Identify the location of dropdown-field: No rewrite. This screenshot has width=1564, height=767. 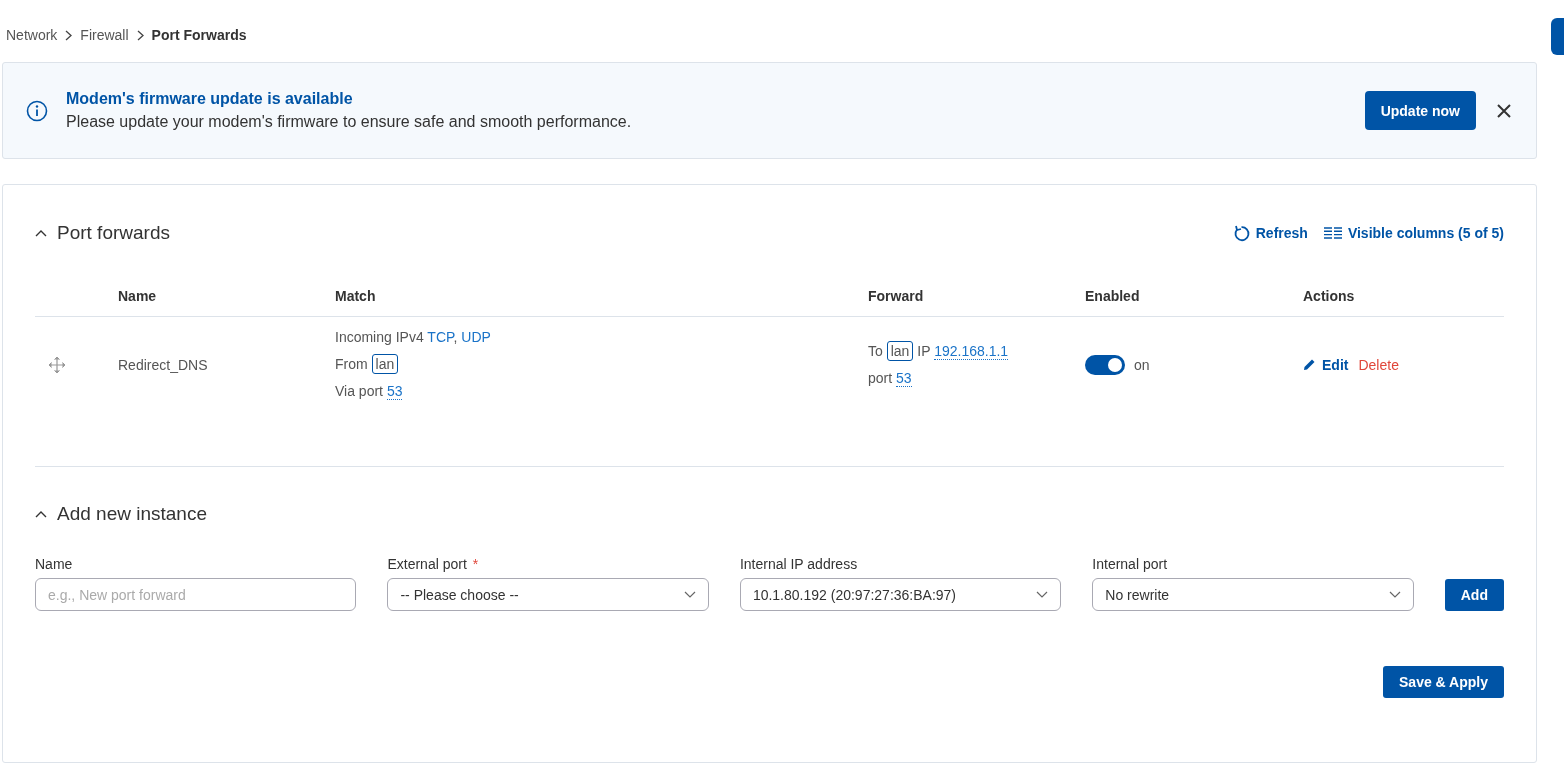
(1253, 594).